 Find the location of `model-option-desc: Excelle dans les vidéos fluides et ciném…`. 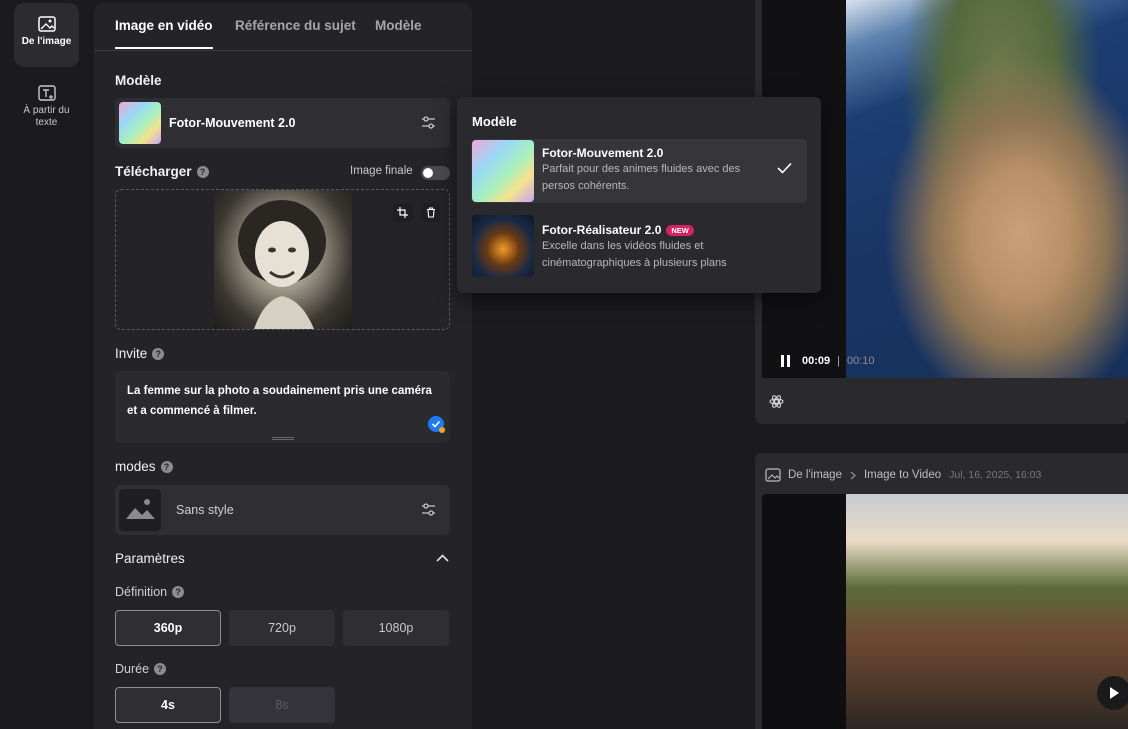

model-option-desc: Excelle dans les vidéos fluides et ciném… is located at coordinates (634, 254).